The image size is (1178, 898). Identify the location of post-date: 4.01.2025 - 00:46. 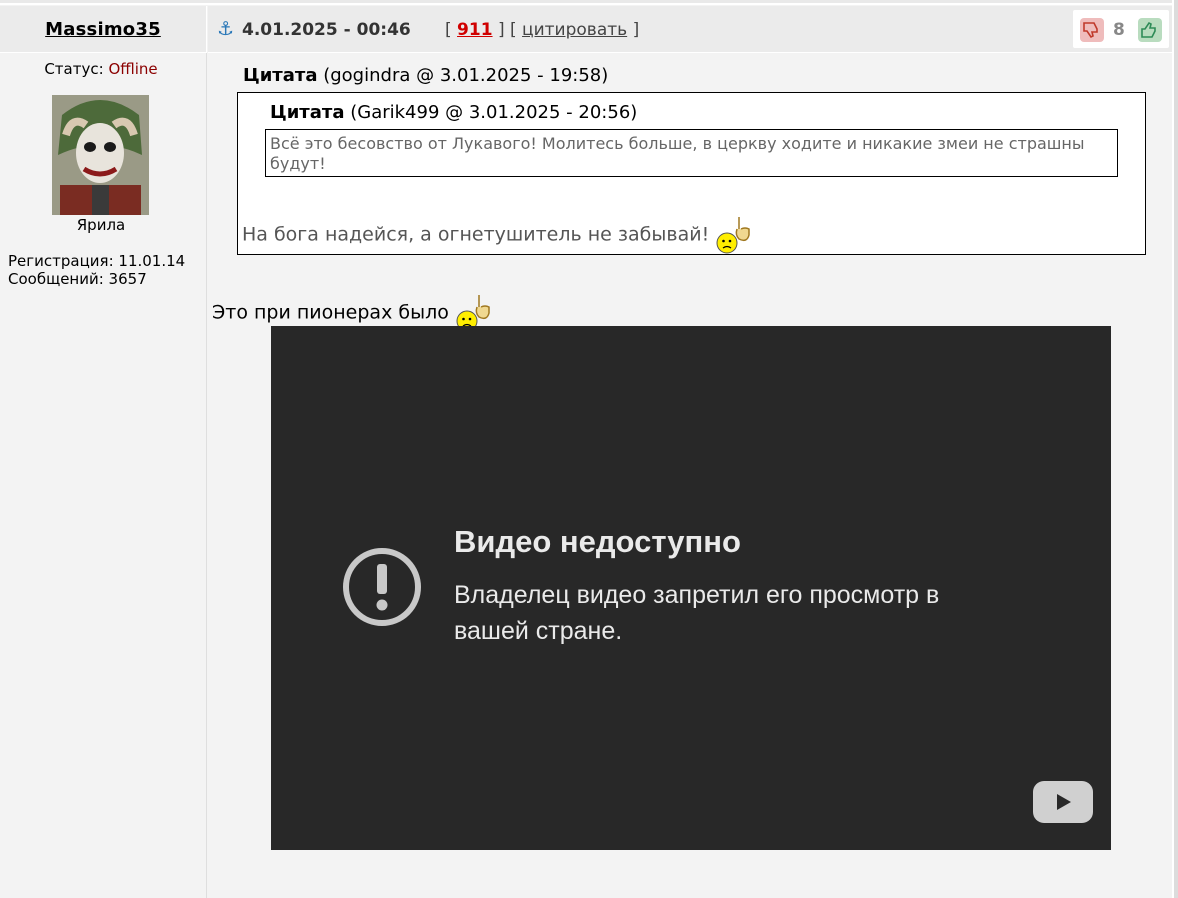
(326, 30).